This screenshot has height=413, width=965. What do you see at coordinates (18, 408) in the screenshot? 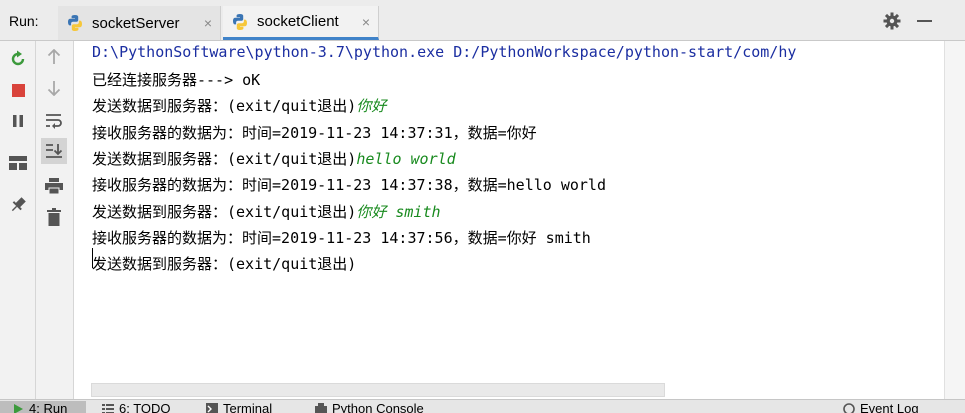
I see `run-icon` at bounding box center [18, 408].